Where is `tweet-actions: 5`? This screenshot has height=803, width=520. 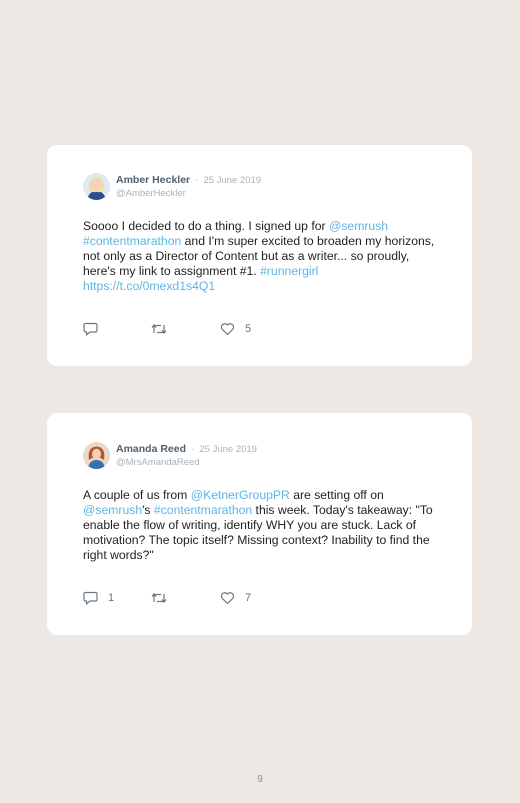
tweet-actions: 5 is located at coordinates (233, 329).